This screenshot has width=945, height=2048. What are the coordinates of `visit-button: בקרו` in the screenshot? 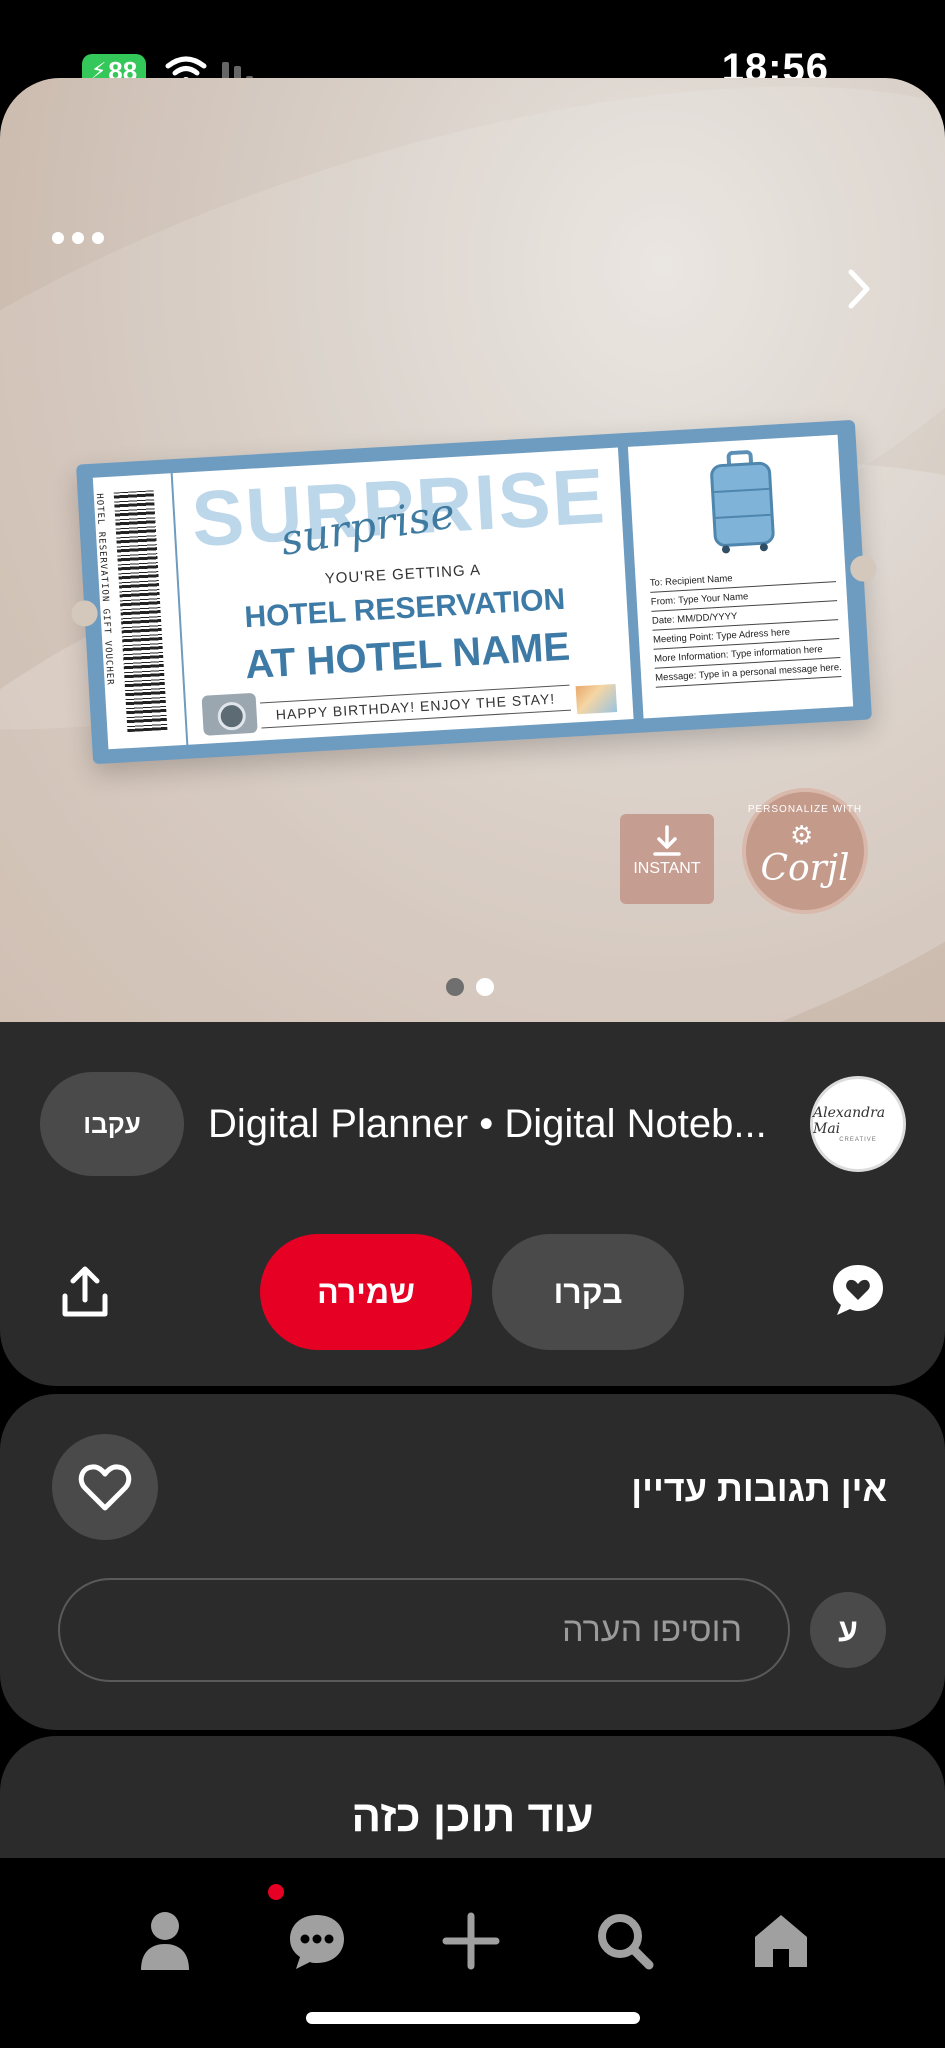 It's located at (588, 1292).